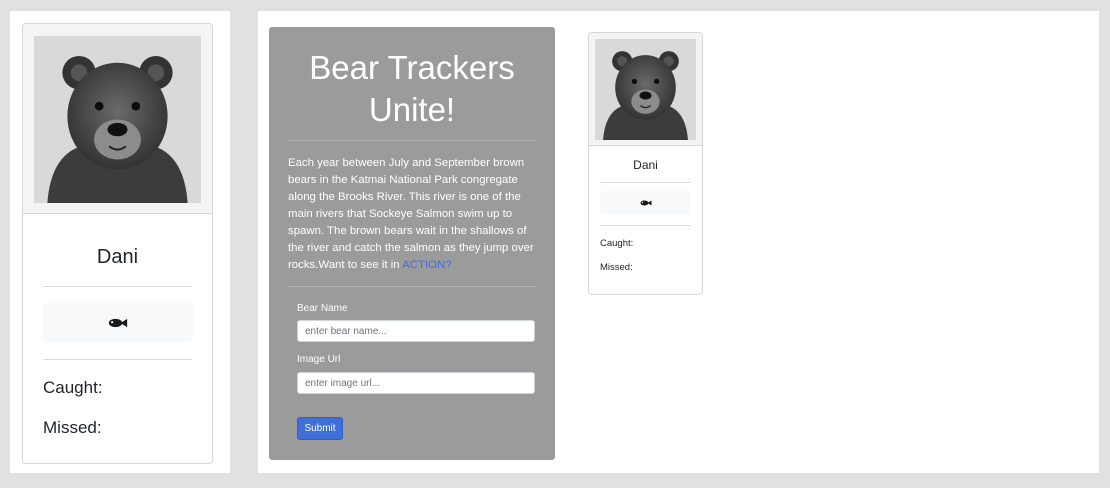  I want to click on action-link: ACTION?, so click(426, 265).